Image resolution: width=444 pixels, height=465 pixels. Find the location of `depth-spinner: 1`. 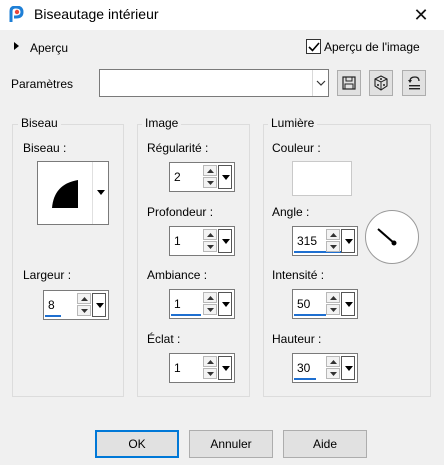

depth-spinner: 1 is located at coordinates (202, 241).